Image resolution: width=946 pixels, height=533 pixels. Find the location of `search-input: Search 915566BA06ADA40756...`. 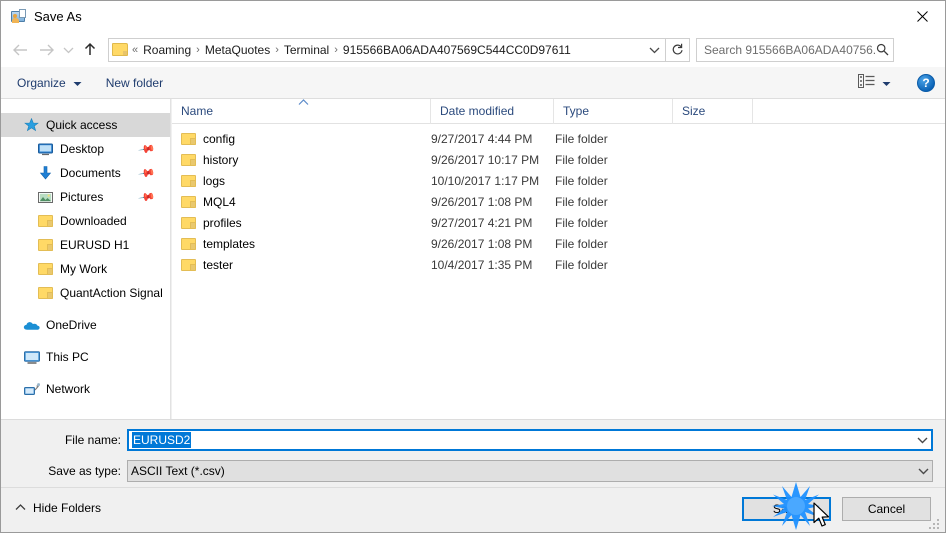

search-input: Search 915566BA06ADA40756... is located at coordinates (795, 49).